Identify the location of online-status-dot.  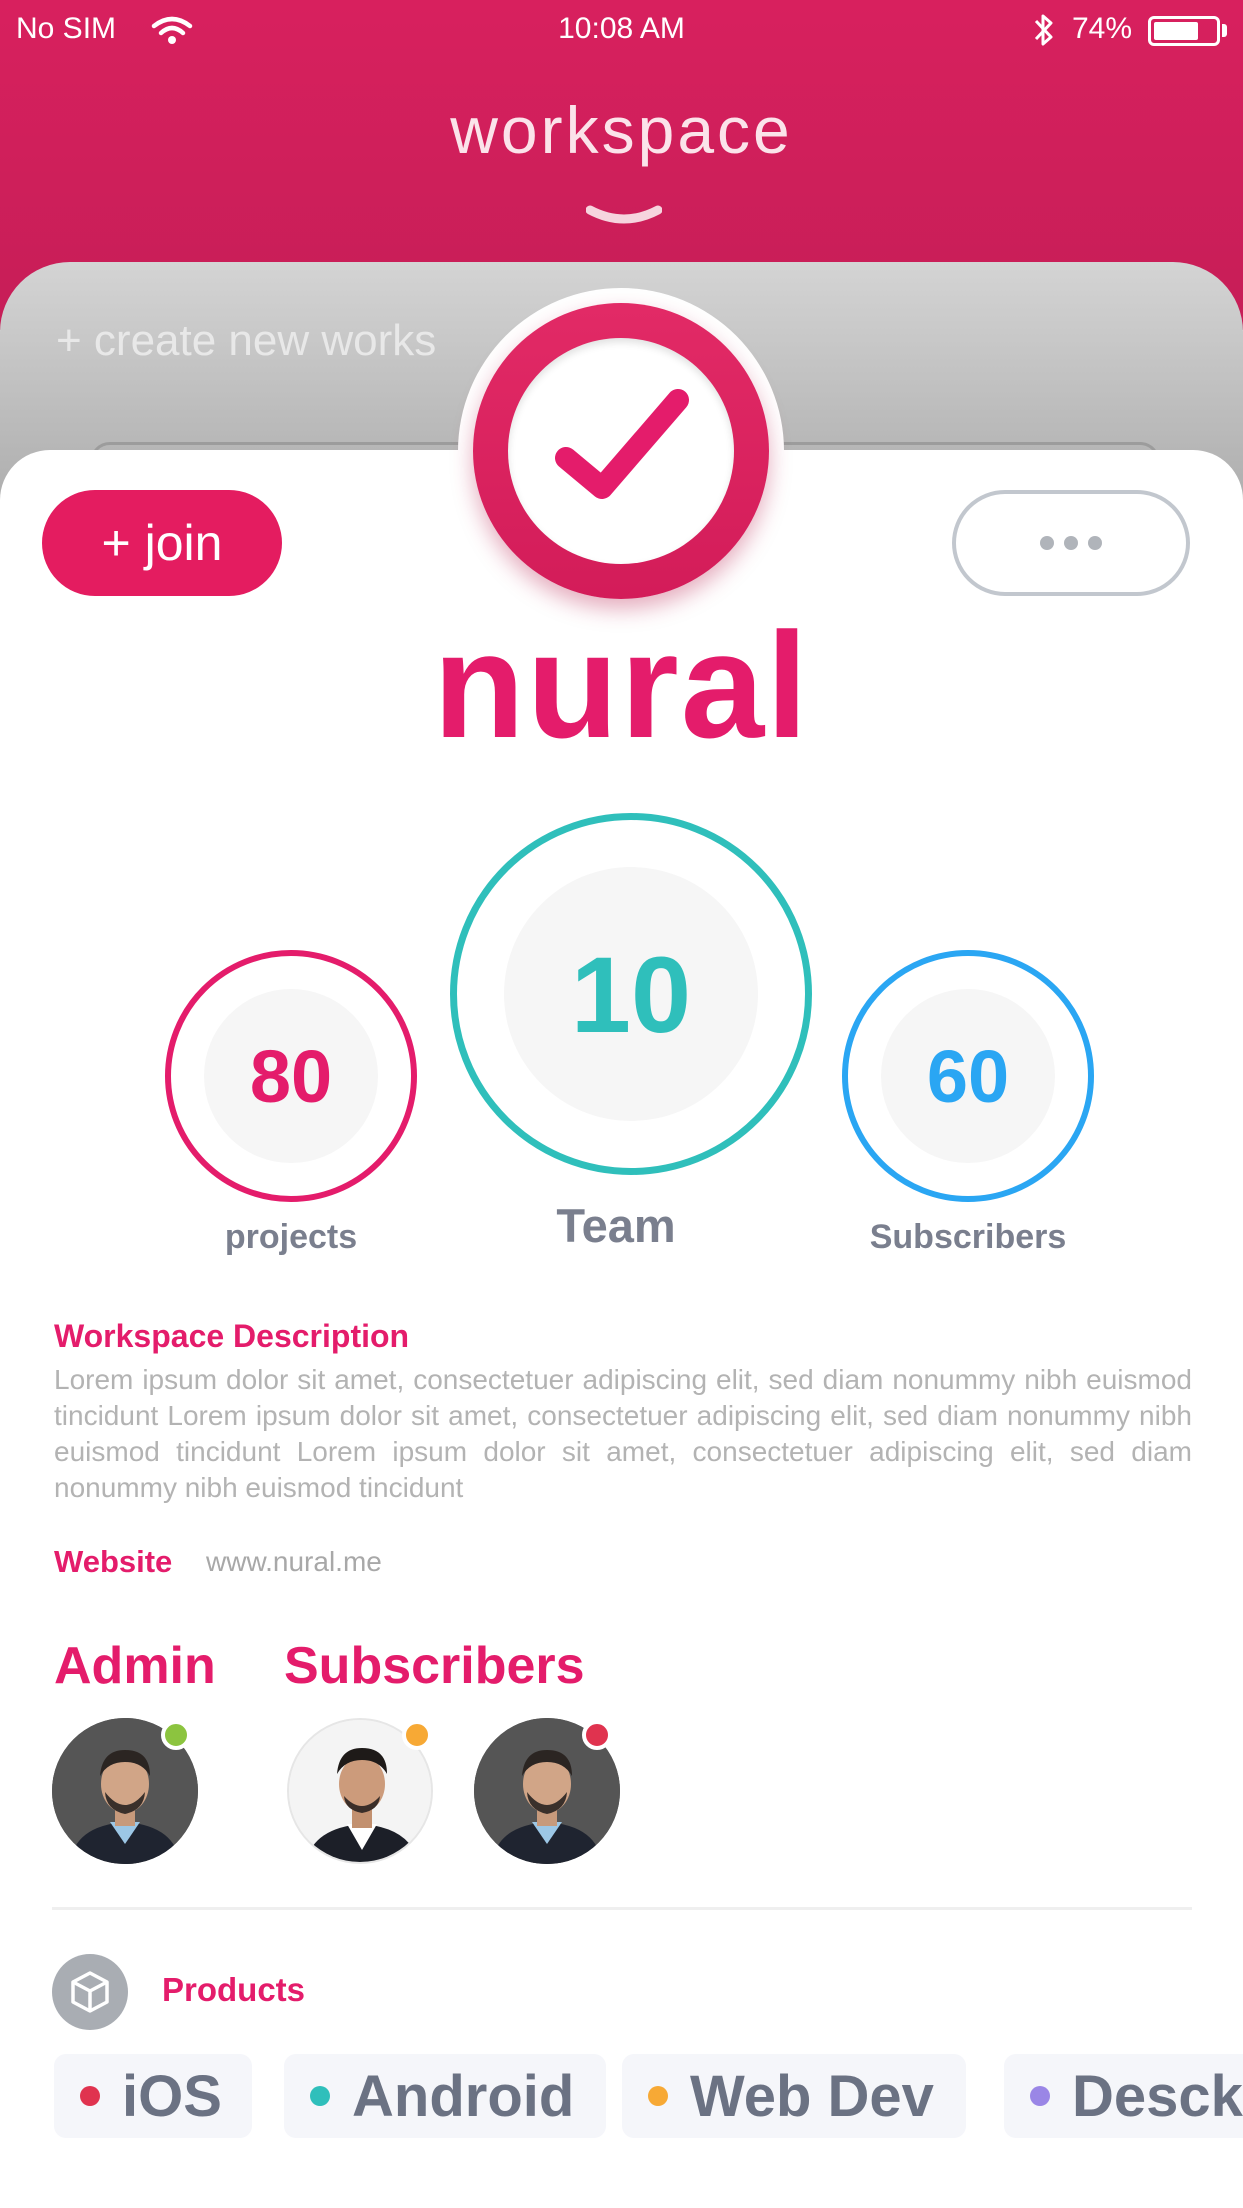
(176, 1735).